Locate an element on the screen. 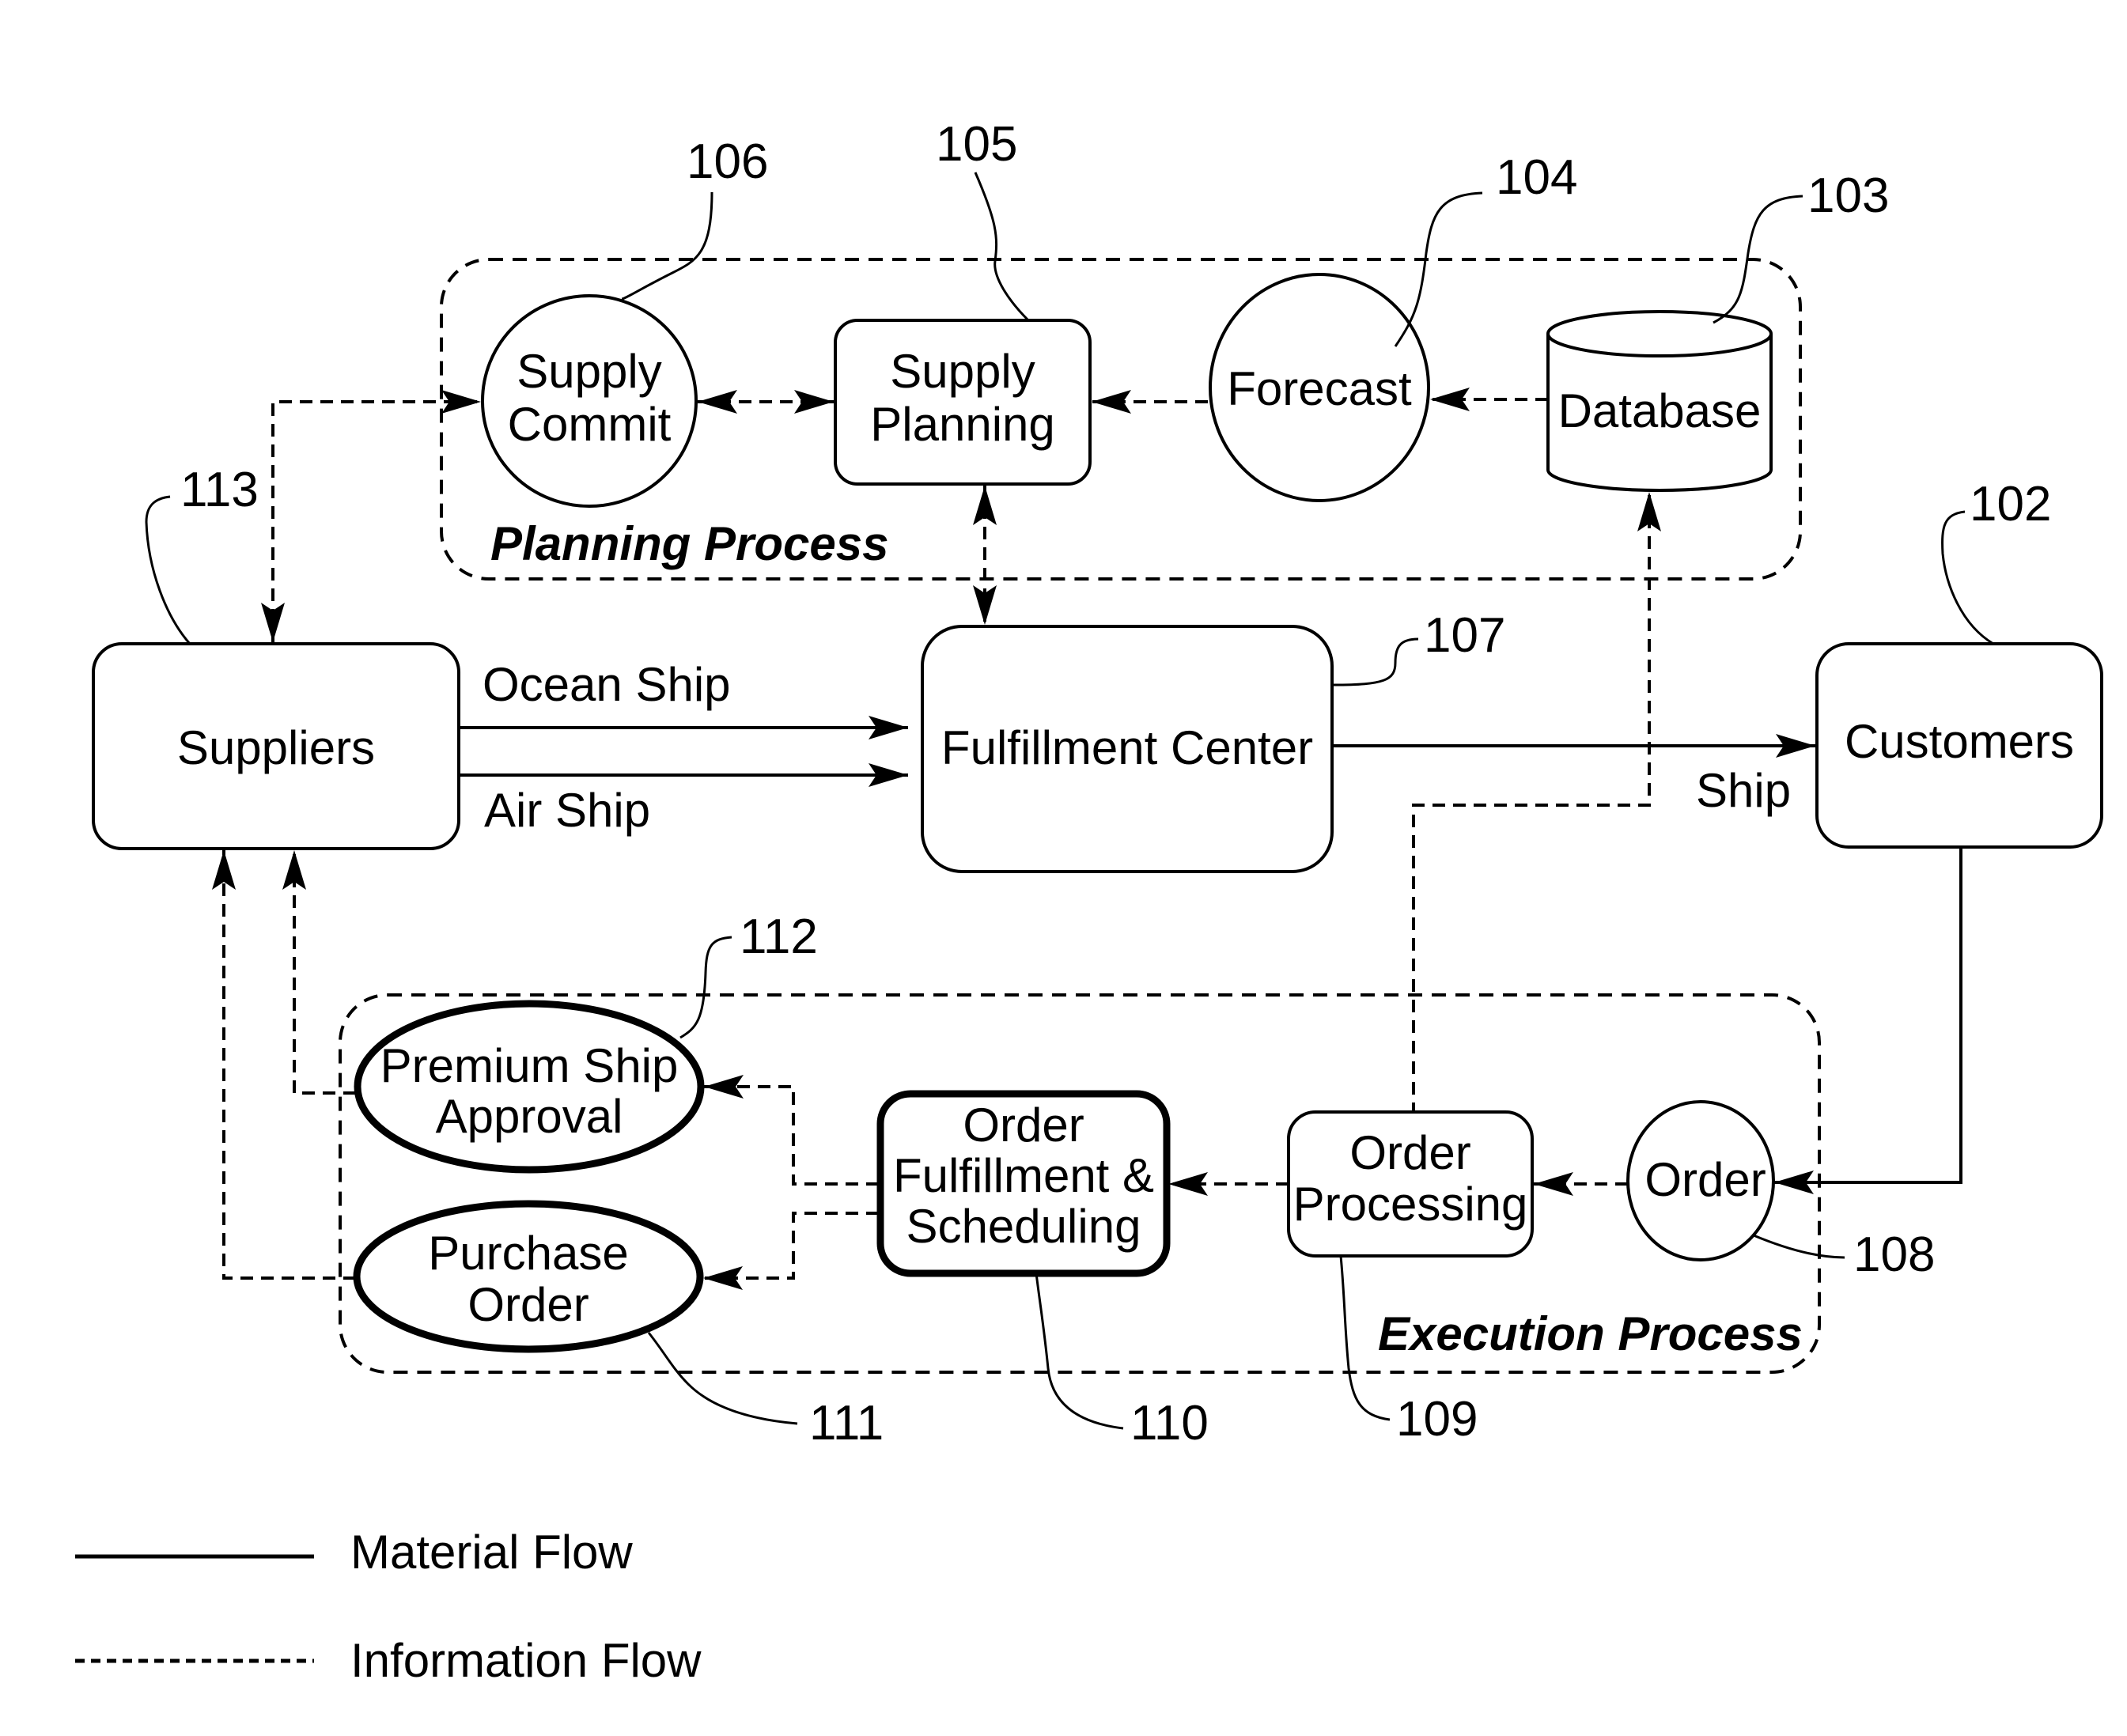  node-supply-planning: Supply Planning is located at coordinates (963, 403).